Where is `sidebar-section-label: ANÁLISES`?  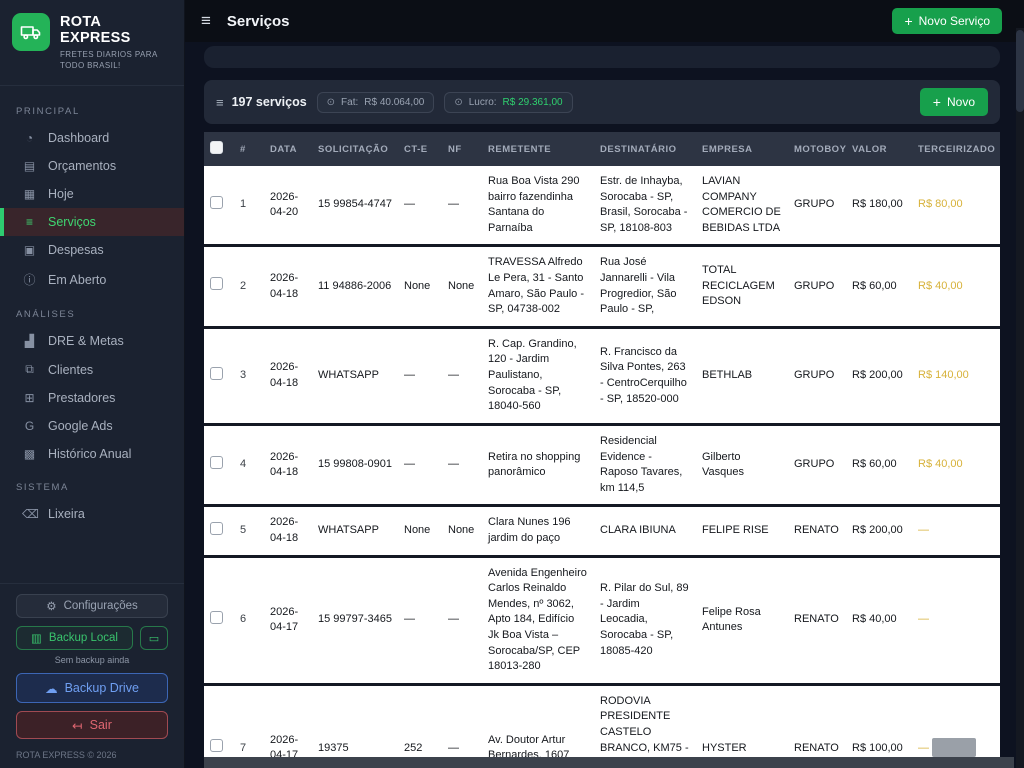 sidebar-section-label: ANÁLISES is located at coordinates (46, 315).